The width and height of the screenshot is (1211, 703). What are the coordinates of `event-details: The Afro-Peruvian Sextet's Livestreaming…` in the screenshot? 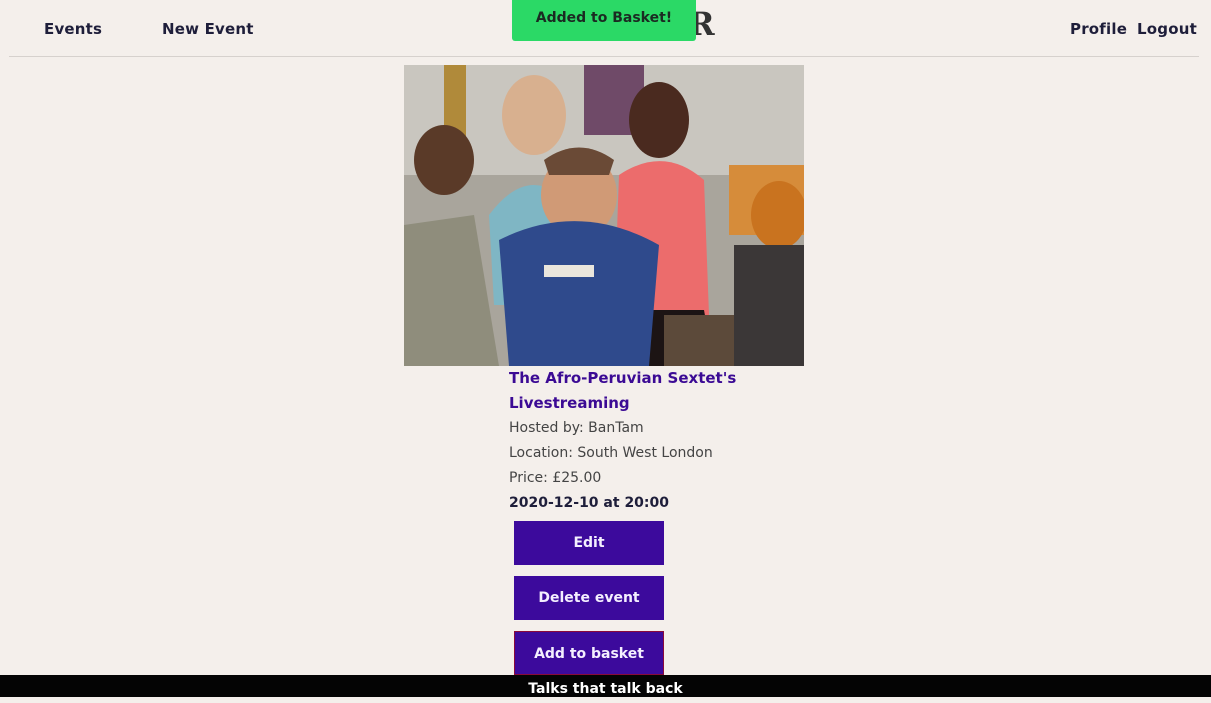 It's located at (624, 441).